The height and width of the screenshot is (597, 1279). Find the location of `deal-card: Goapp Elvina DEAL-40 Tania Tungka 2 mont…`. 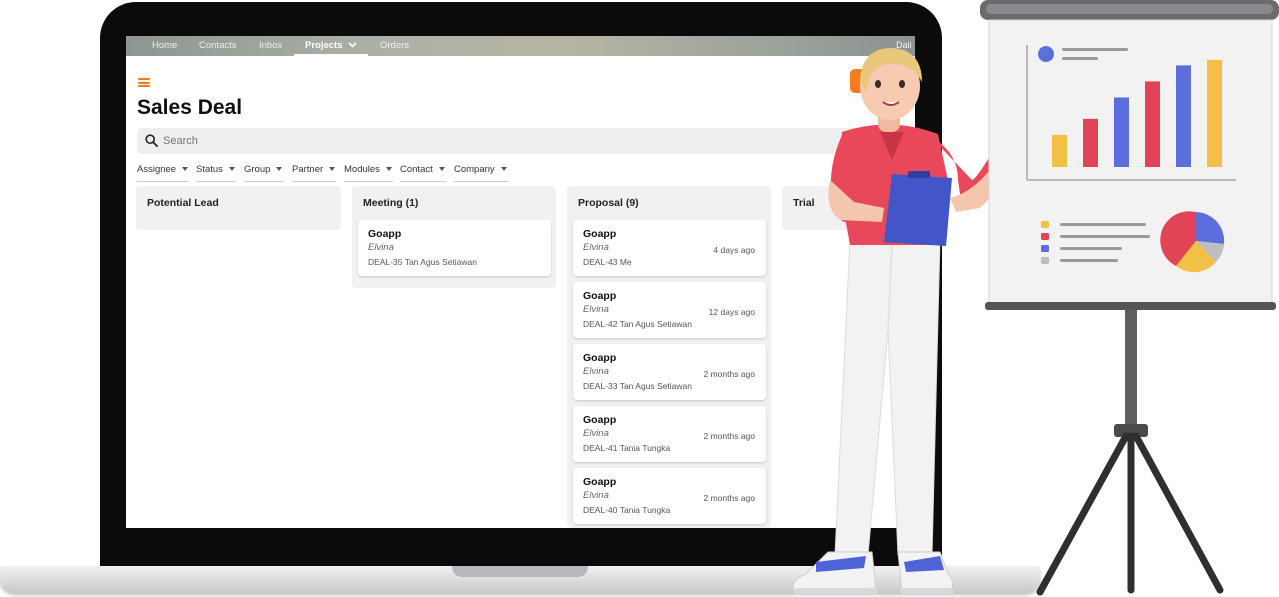

deal-card: Goapp Elvina DEAL-40 Tania Tungka 2 mont… is located at coordinates (669, 496).